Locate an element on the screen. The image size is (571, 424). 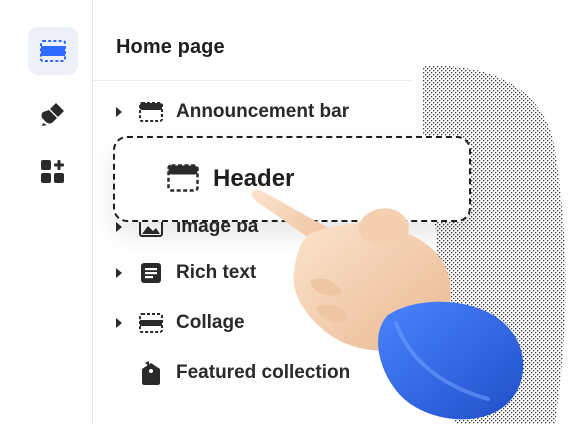
page-title: Home page is located at coordinates (170, 47).